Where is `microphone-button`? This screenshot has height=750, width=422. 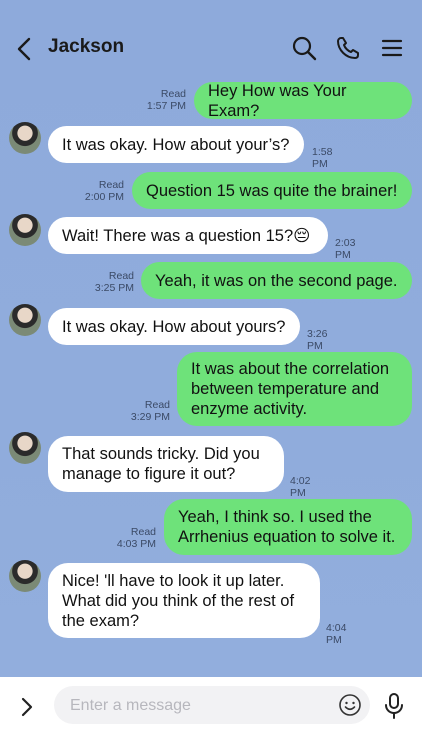
microphone-button is located at coordinates (394, 706).